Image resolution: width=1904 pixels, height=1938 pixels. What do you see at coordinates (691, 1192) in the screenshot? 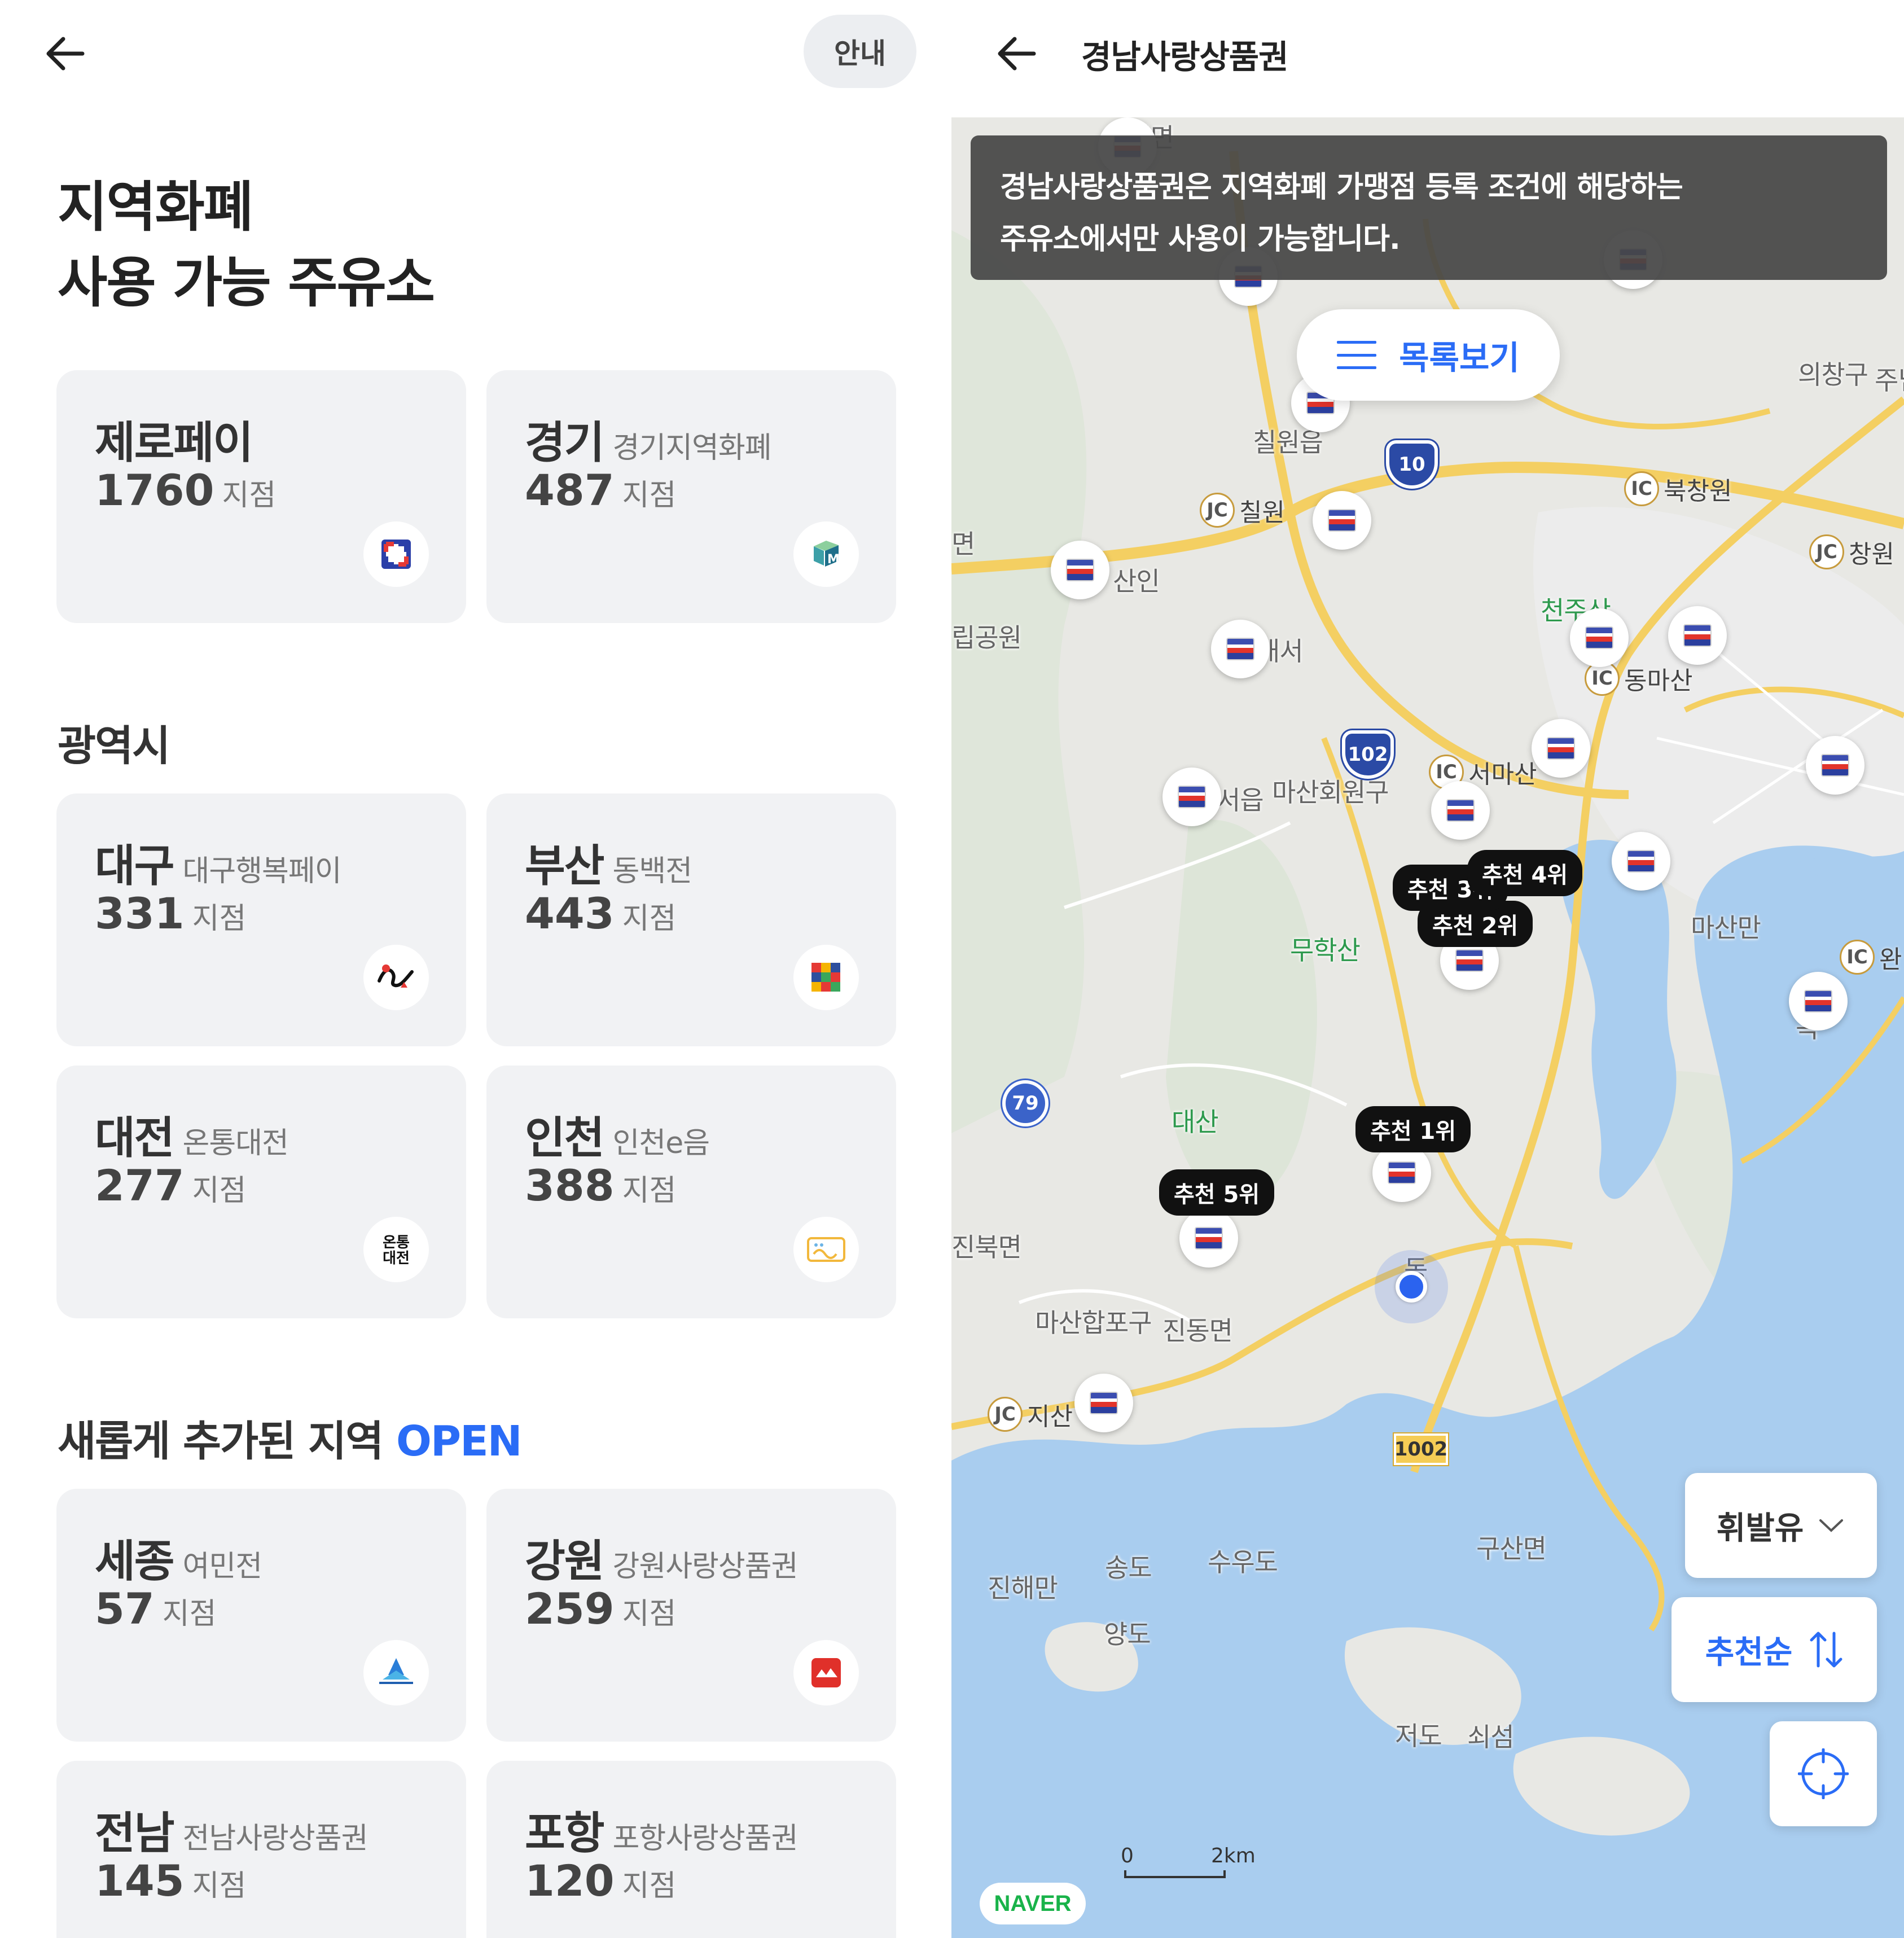
I see `region-card-incheon: 인천 인천e음 388 지점` at bounding box center [691, 1192].